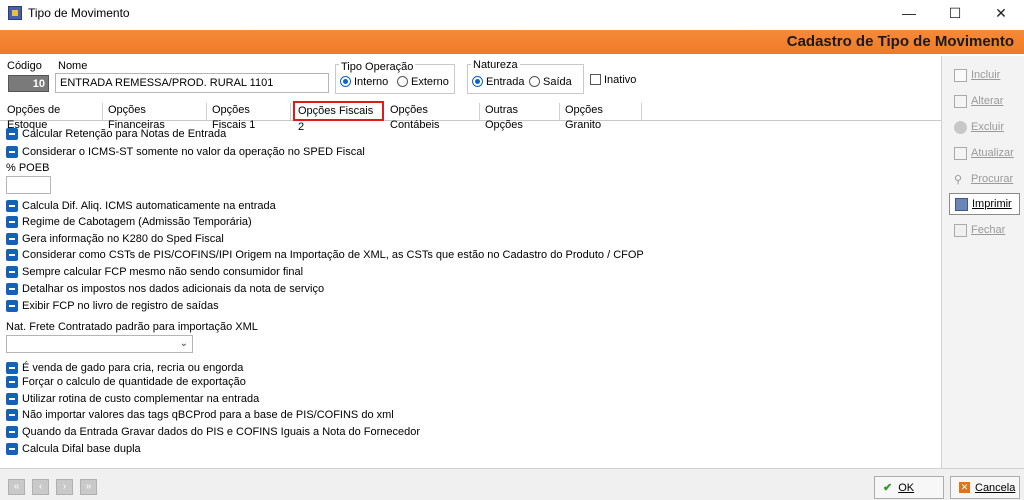 The image size is (1024, 500). I want to click on inativo-checkbox: Inativo, so click(613, 80).